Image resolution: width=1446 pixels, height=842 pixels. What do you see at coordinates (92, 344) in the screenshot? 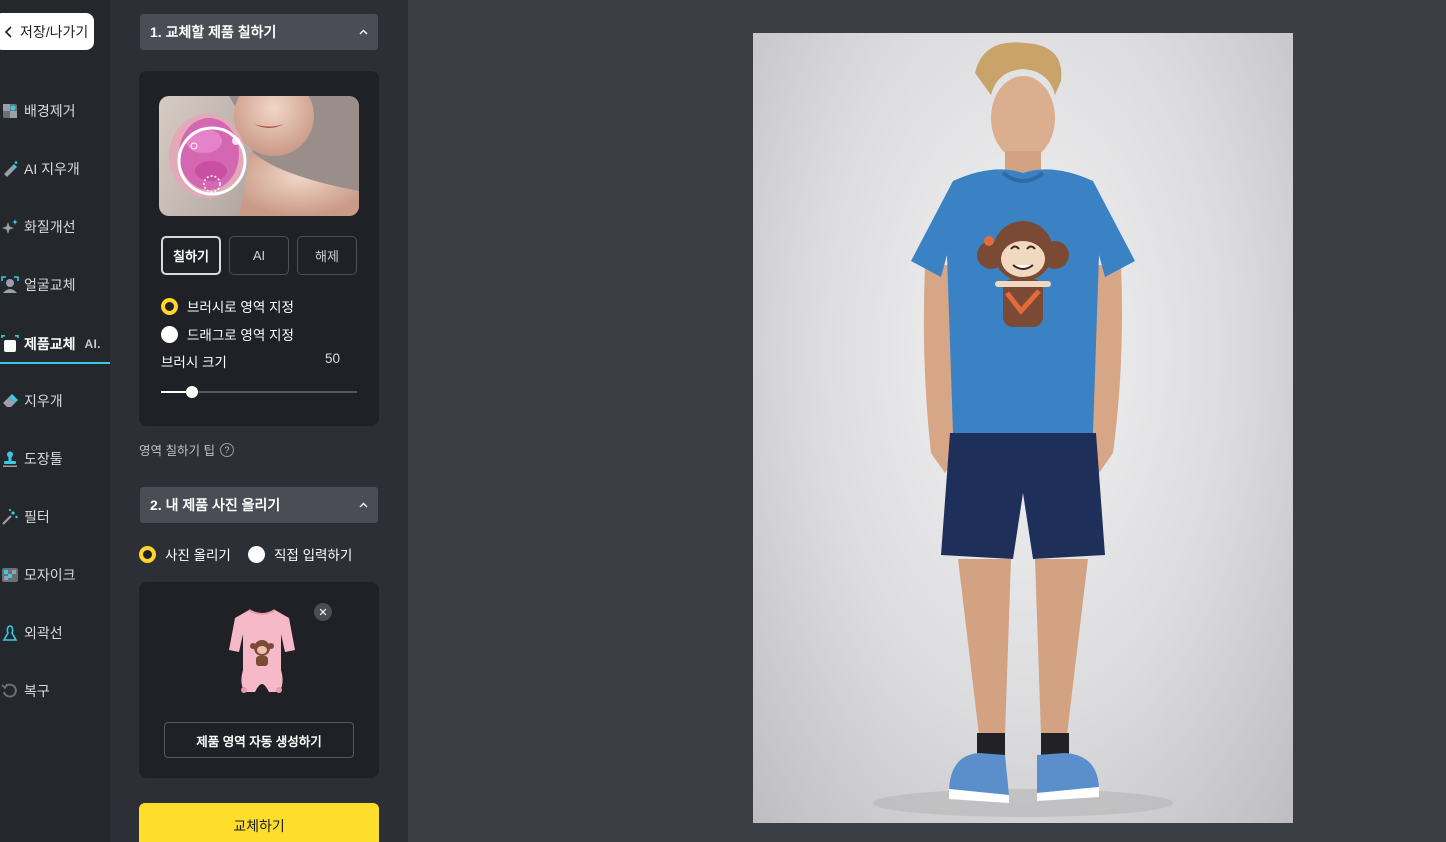
I see `ai-badge: AI.` at bounding box center [92, 344].